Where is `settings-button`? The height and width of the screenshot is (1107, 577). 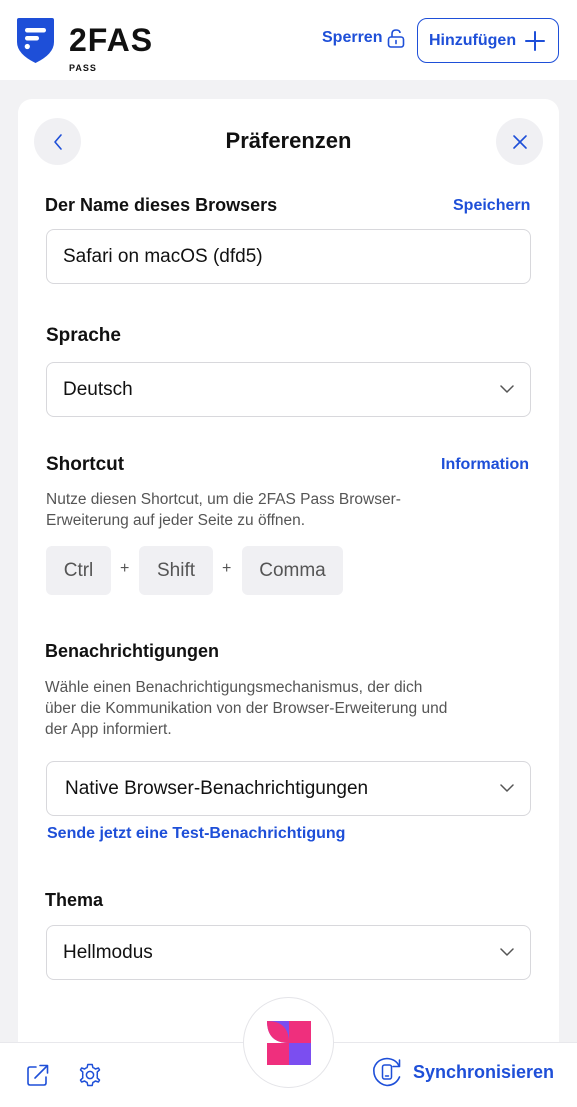 settings-button is located at coordinates (90, 1075).